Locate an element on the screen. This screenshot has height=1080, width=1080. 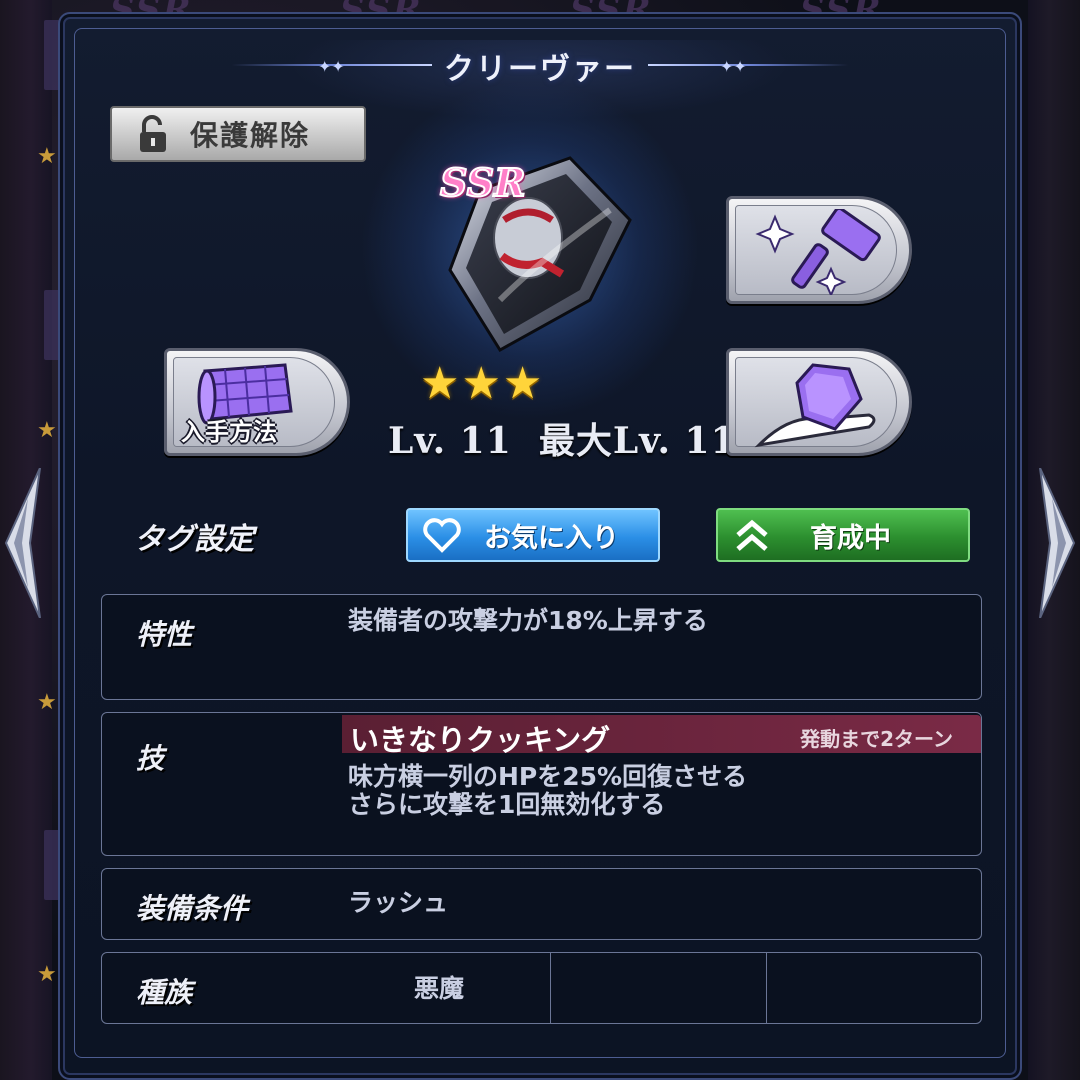
hammer-sparkle-icon is located at coordinates (818, 252).